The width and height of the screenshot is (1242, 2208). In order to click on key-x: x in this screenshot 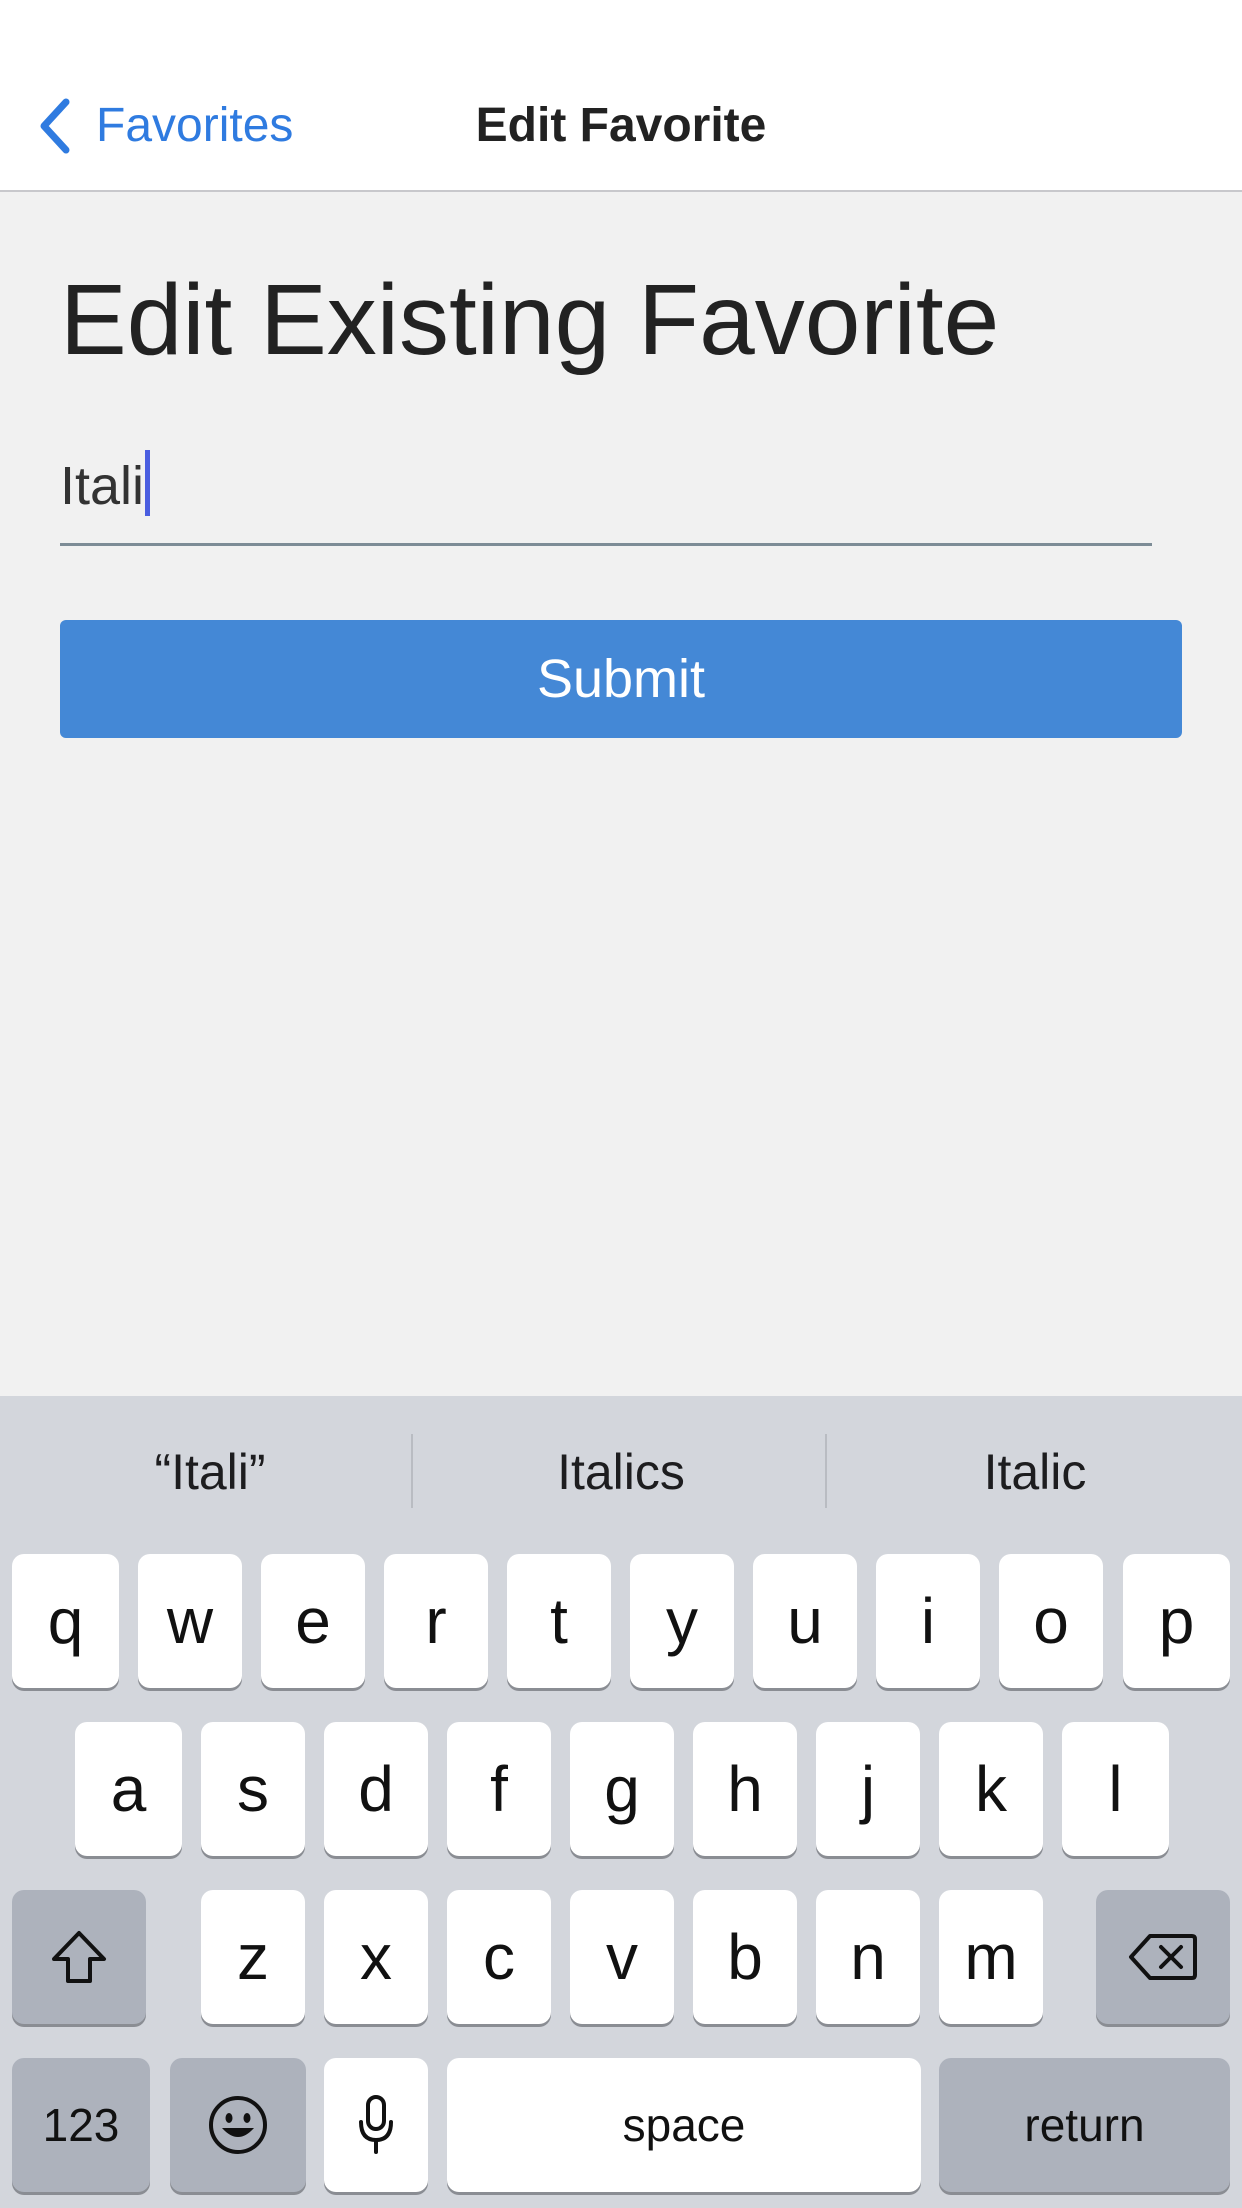, I will do `click(376, 1957)`.